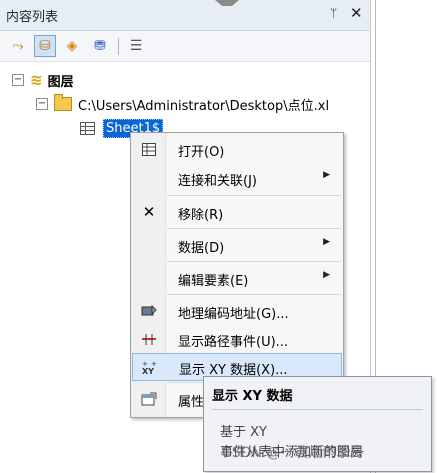  What do you see at coordinates (148, 371) in the screenshot?
I see `svg-text: XY` at bounding box center [148, 371].